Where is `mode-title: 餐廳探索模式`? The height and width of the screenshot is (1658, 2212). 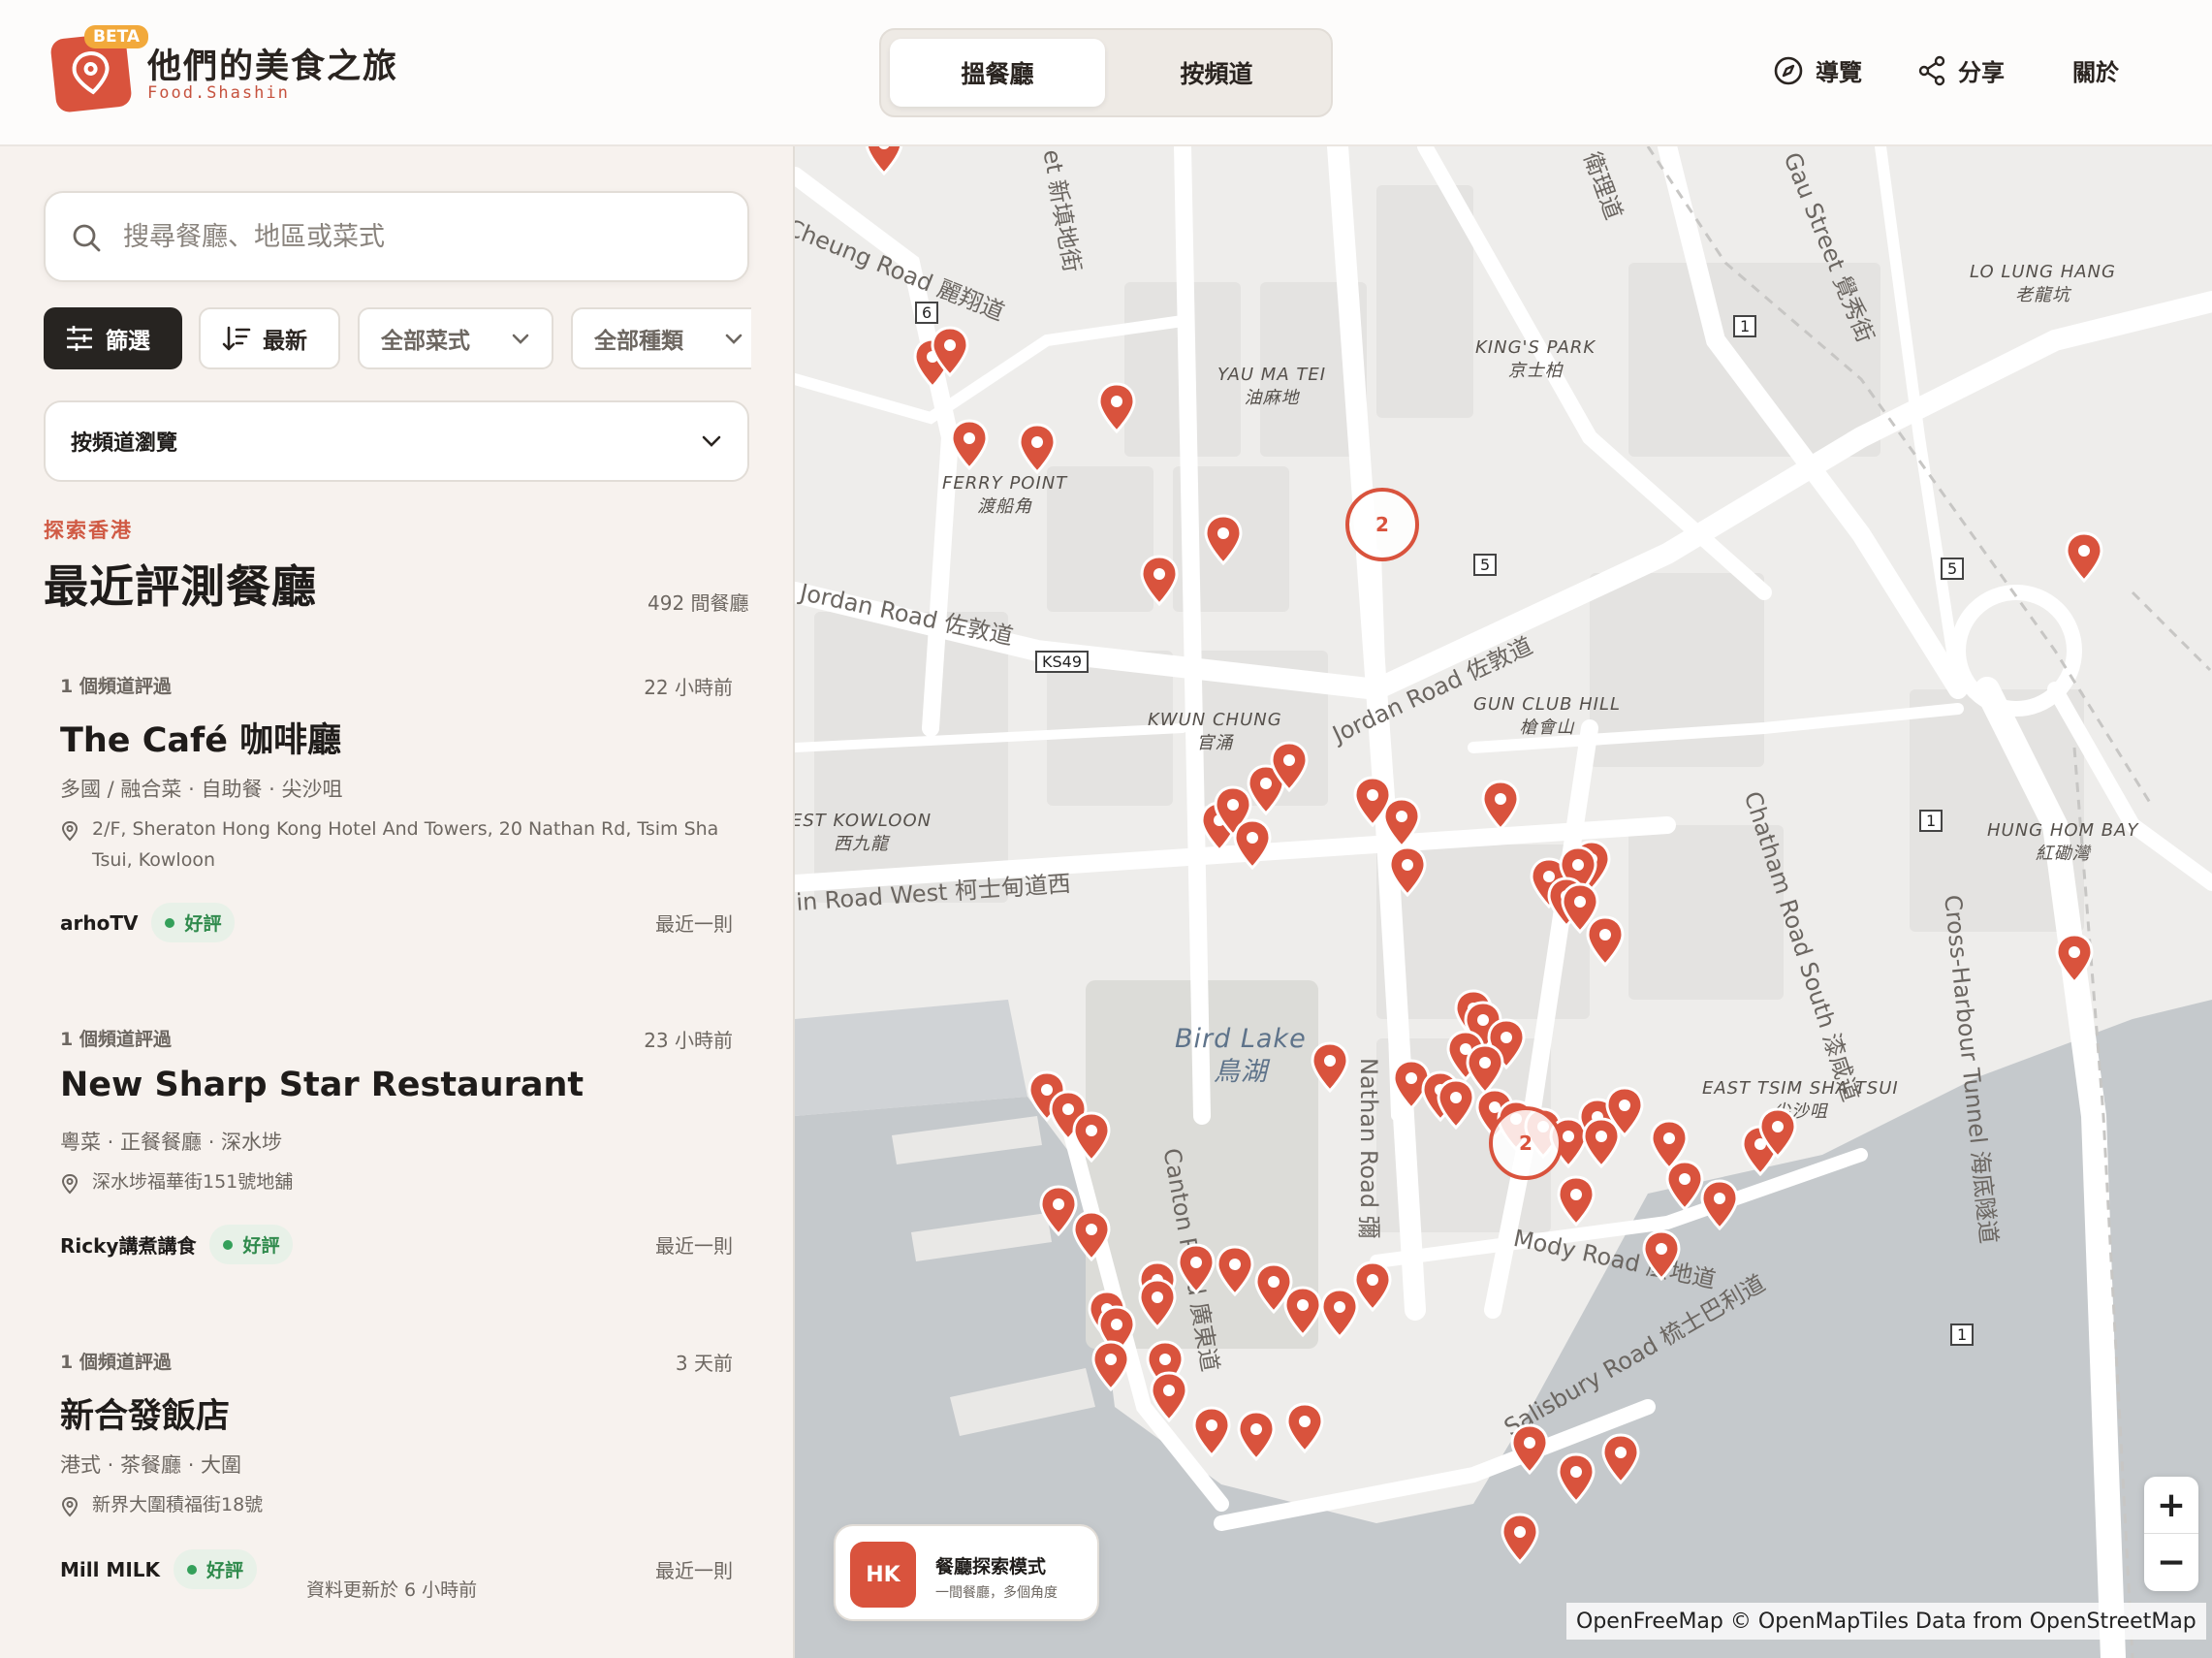 mode-title: 餐廳探索模式 is located at coordinates (991, 1567).